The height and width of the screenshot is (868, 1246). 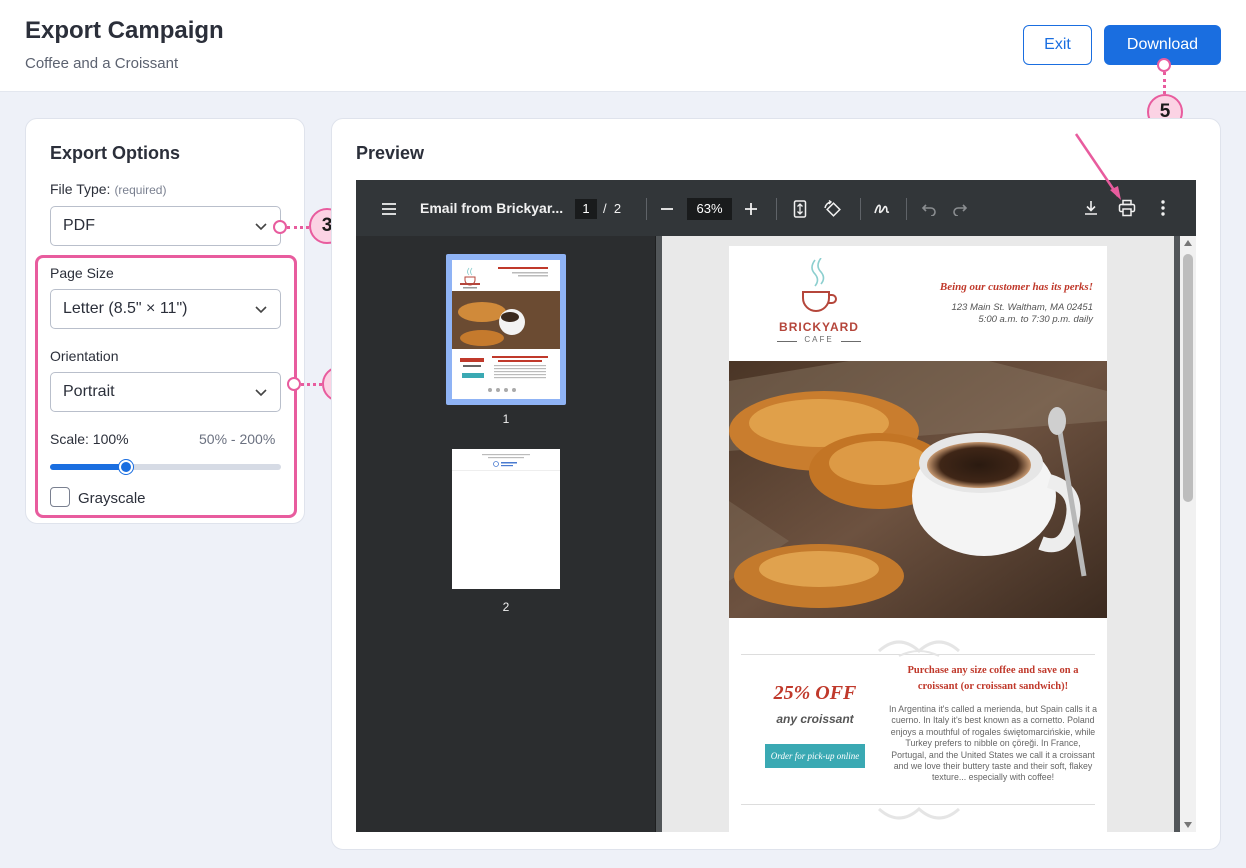 What do you see at coordinates (1163, 208) in the screenshot?
I see `more-options-icon` at bounding box center [1163, 208].